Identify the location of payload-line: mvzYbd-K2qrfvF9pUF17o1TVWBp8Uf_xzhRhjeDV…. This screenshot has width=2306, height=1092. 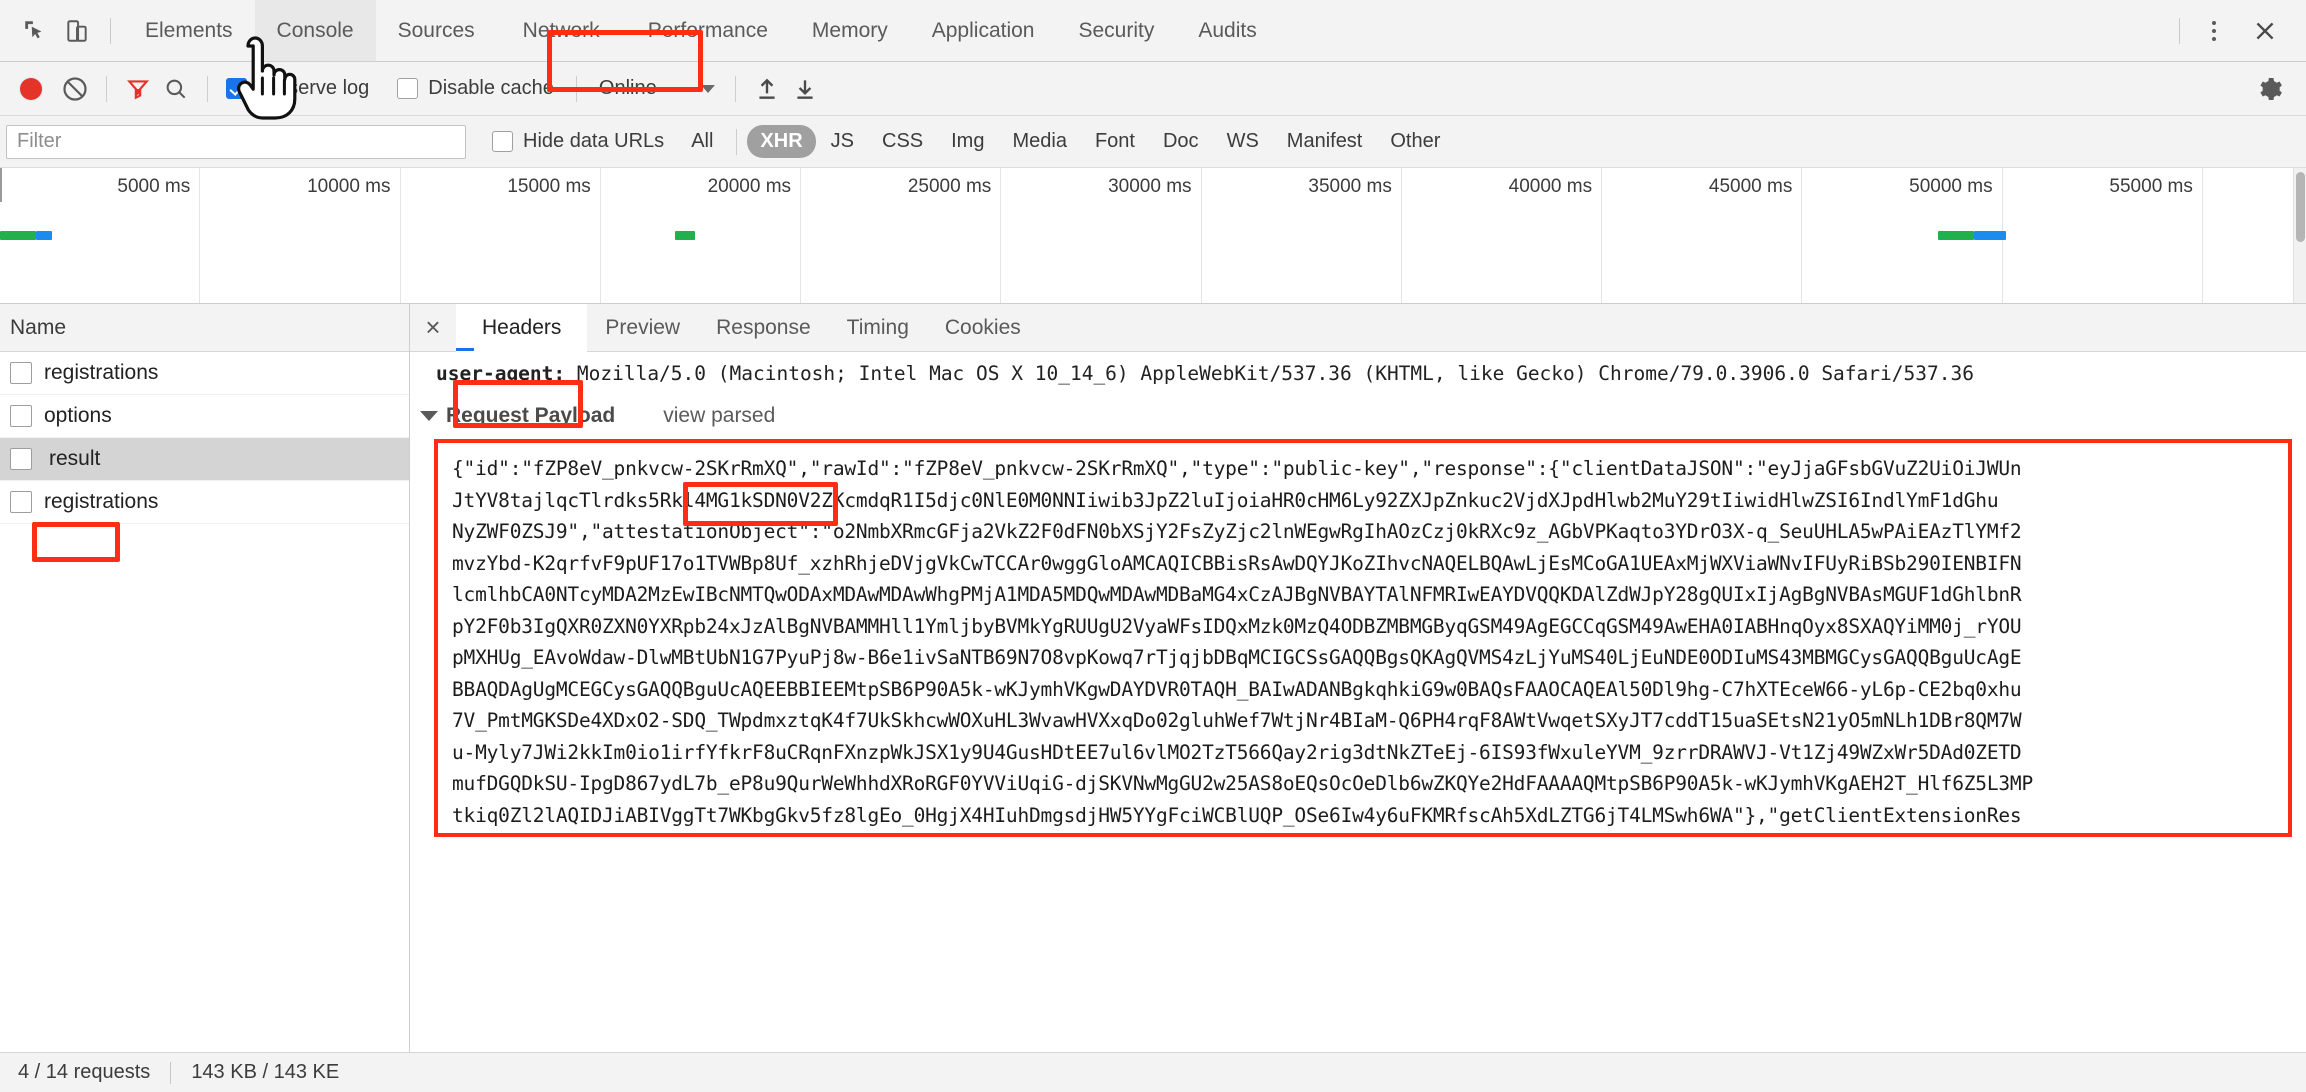
(1237, 563).